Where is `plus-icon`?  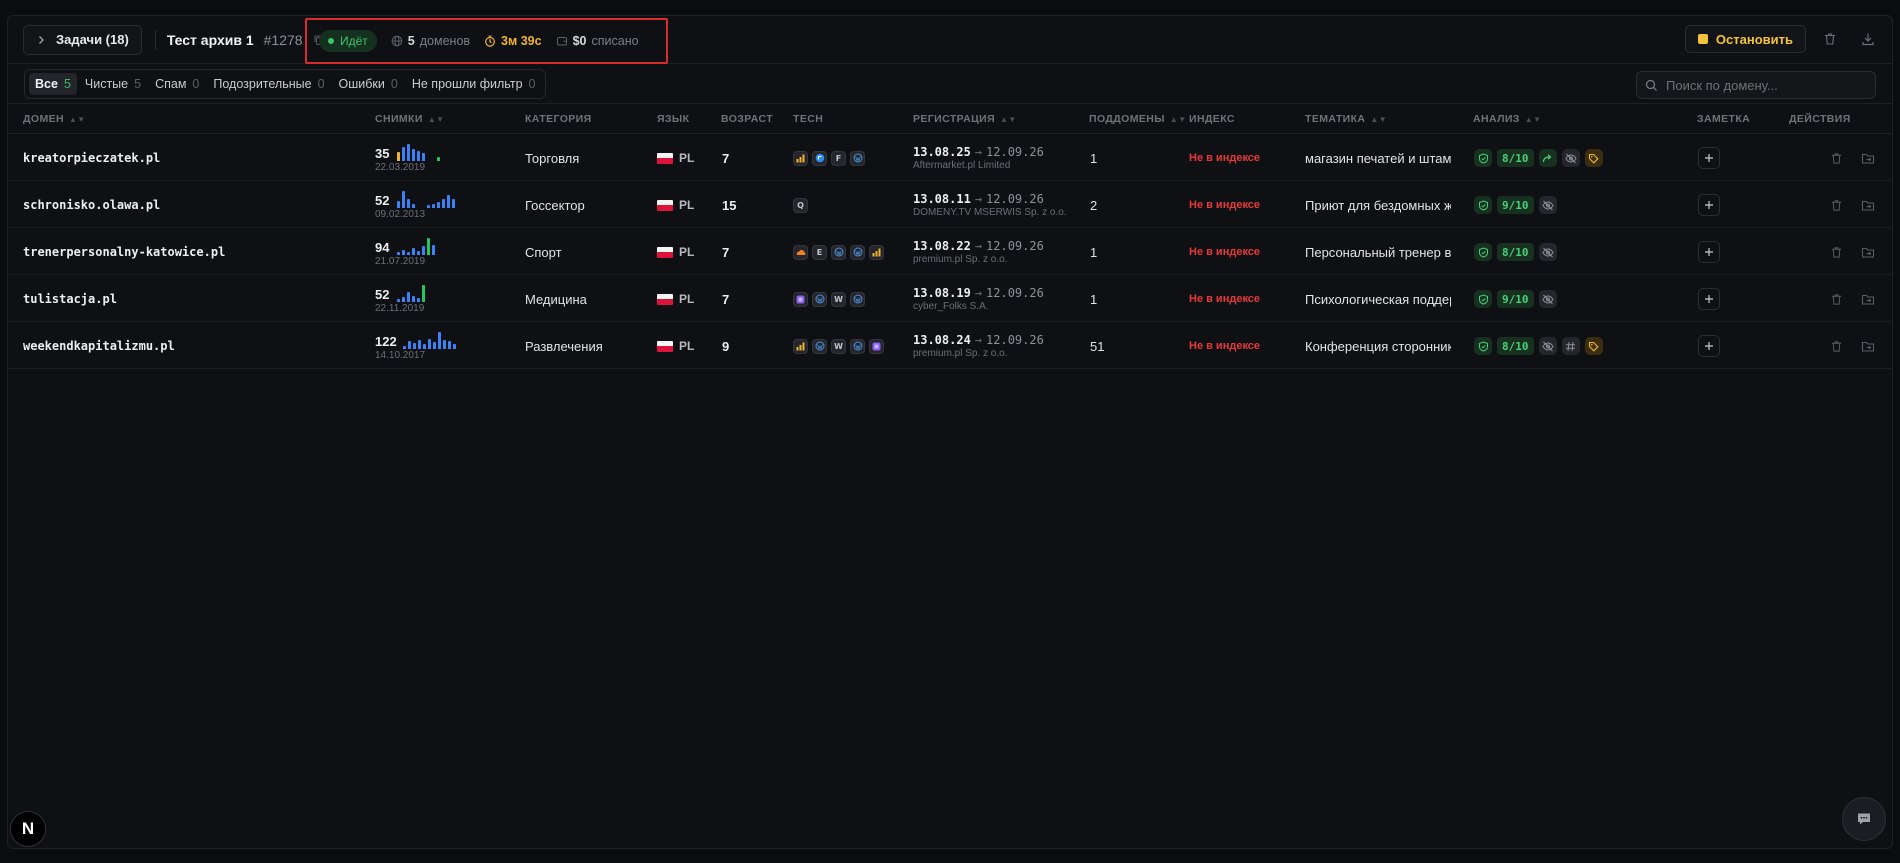 plus-icon is located at coordinates (1709, 252).